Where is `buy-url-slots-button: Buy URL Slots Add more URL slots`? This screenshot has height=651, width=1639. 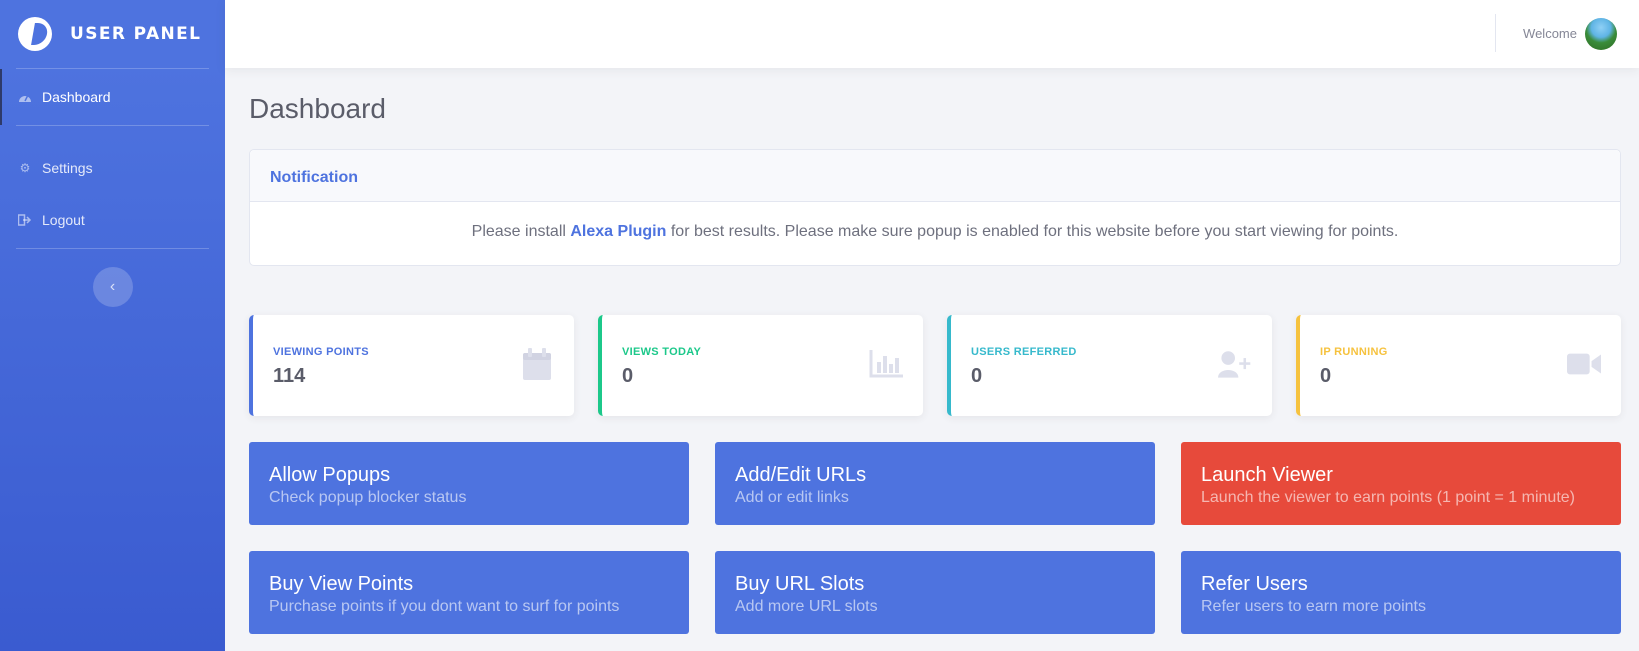
buy-url-slots-button: Buy URL Slots Add more URL slots is located at coordinates (935, 592).